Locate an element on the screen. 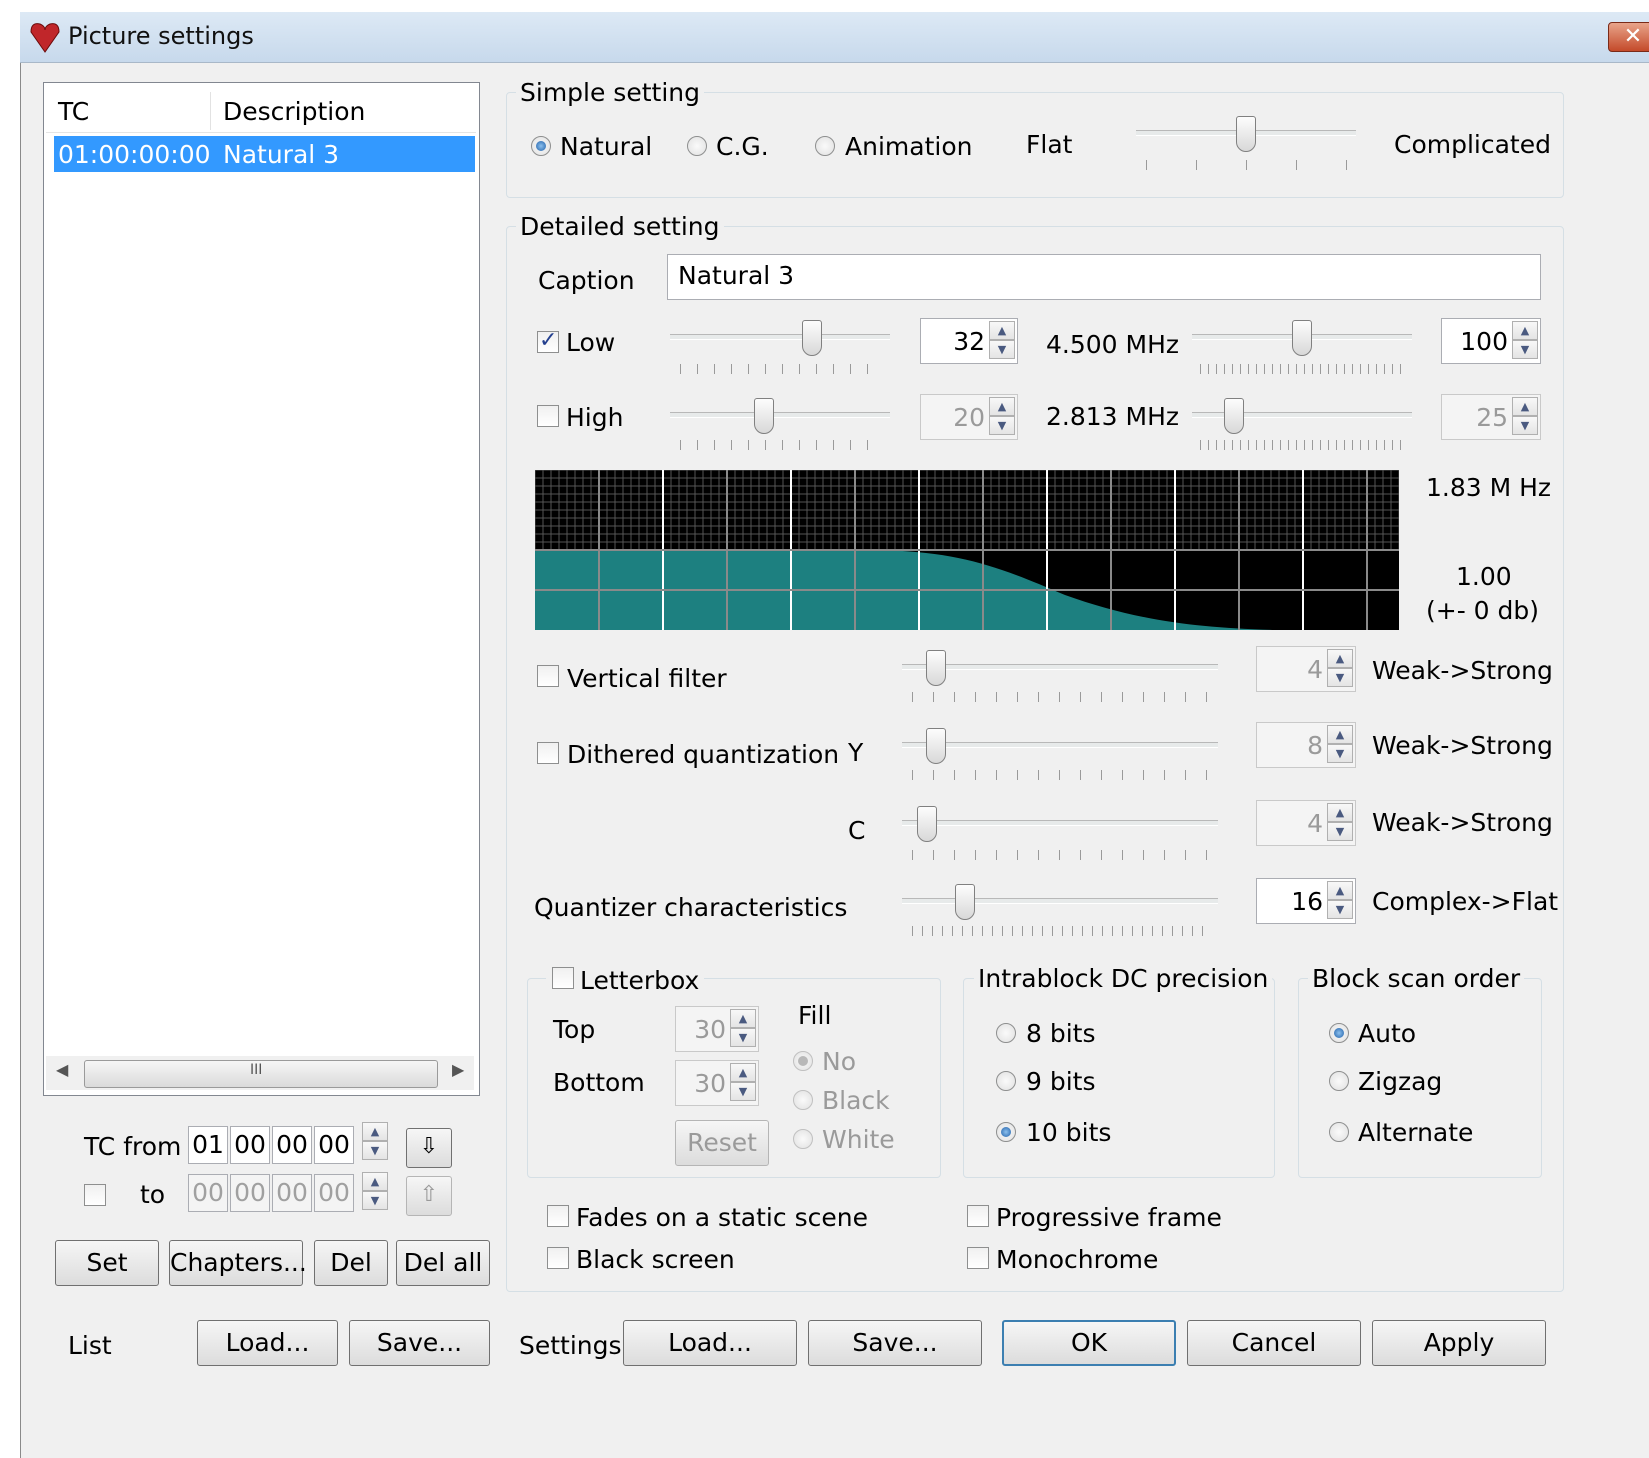  vertical-filter-spinner: ▲ ▼ is located at coordinates (1340, 669).